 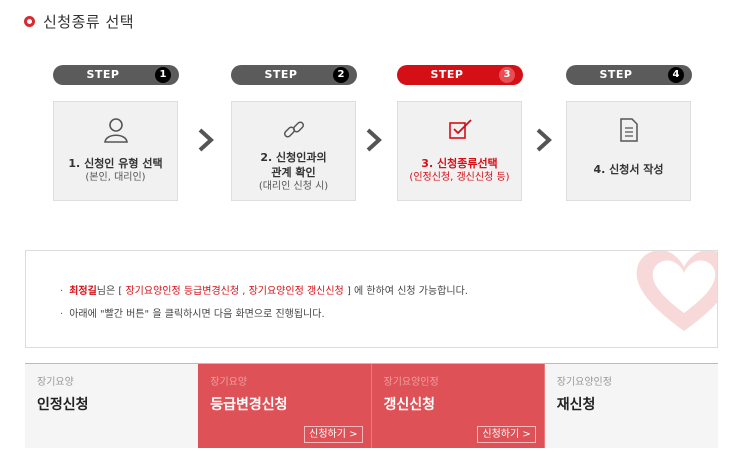 What do you see at coordinates (197, 314) in the screenshot?
I see `notice-instruction: 아래에 "빨간 버튼" 을 클릭하시면 다음 화면으로 진행됩니다.` at bounding box center [197, 314].